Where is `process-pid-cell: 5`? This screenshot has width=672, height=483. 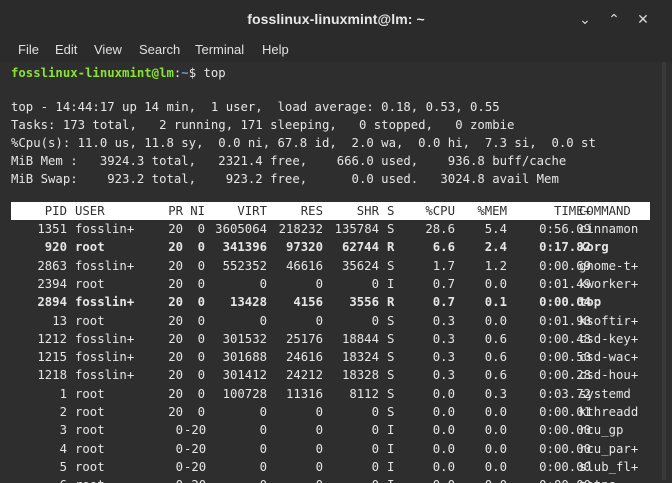 process-pid-cell: 5 is located at coordinates (63, 466).